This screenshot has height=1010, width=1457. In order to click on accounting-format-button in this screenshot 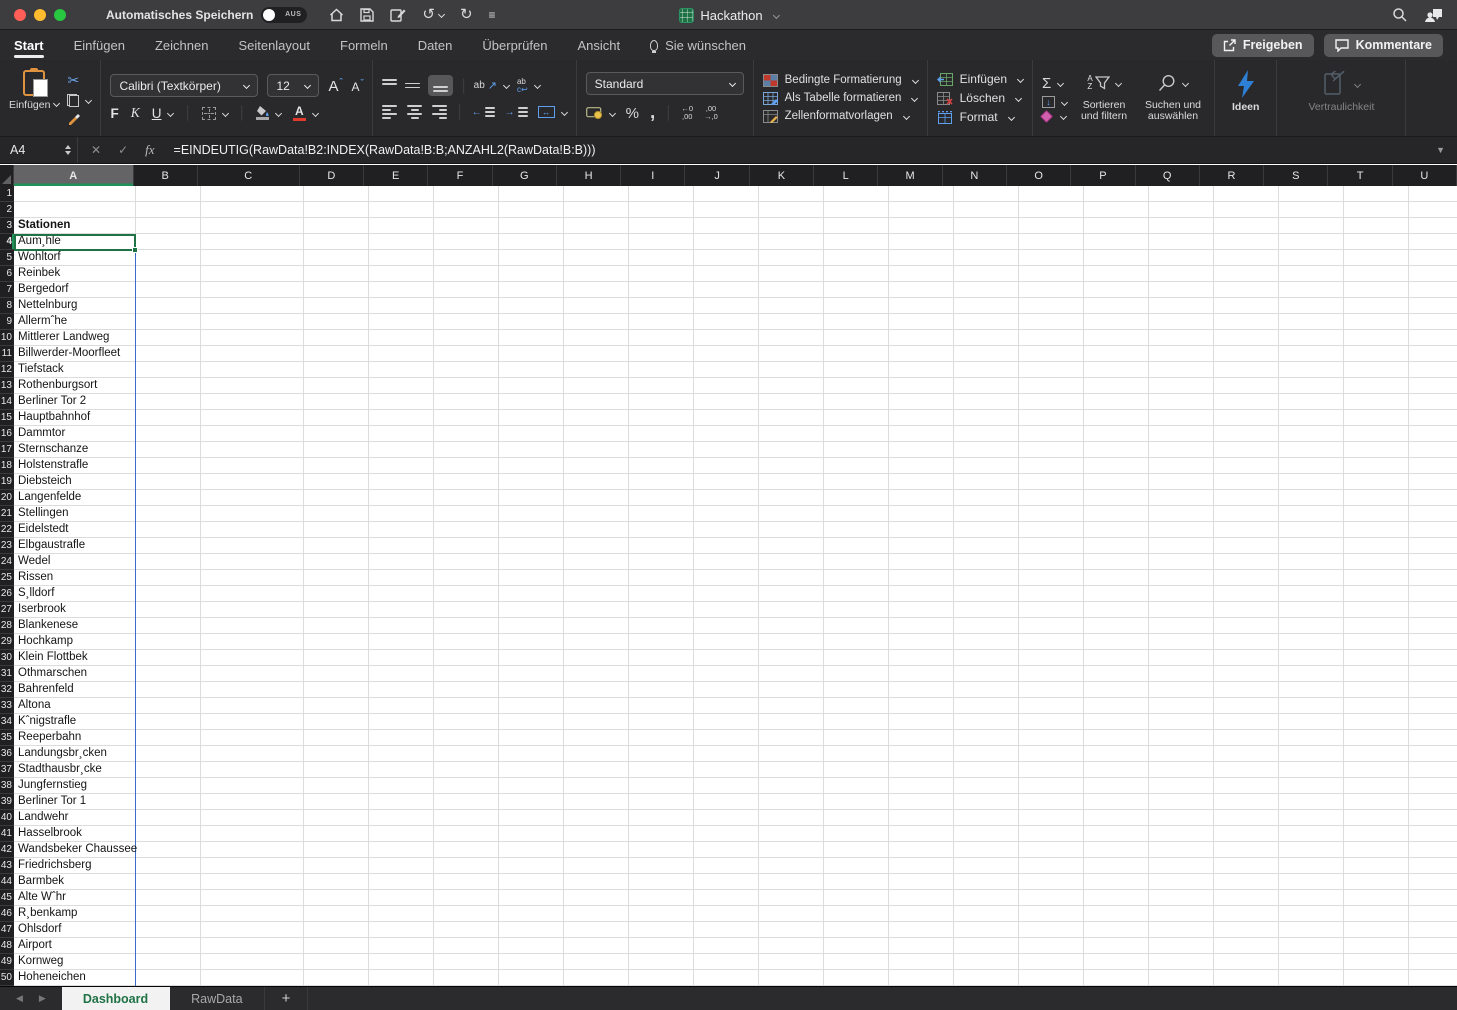, I will do `click(600, 113)`.